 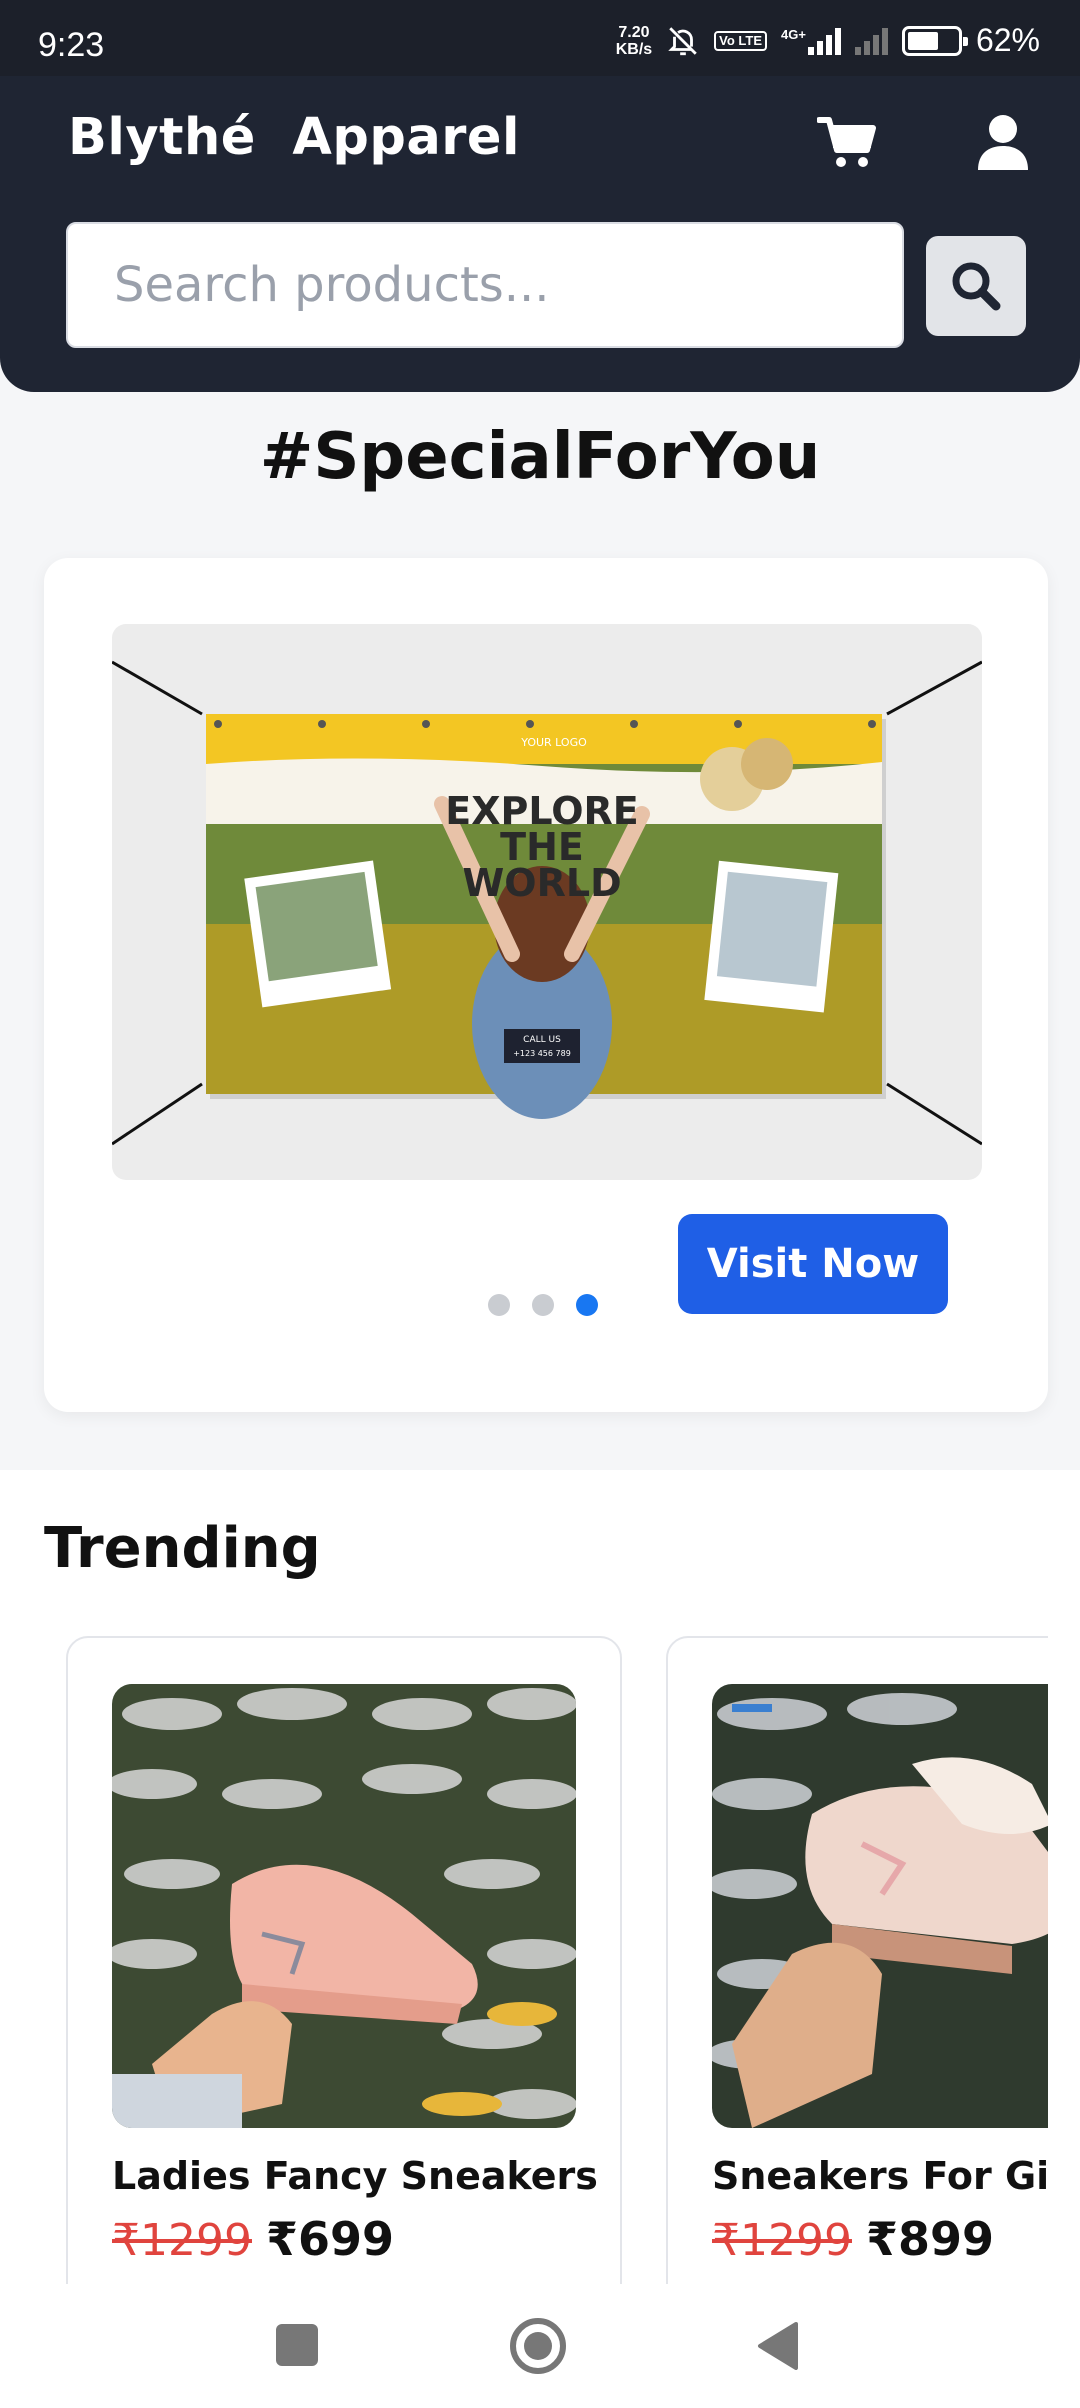 I want to click on carousel-dots, so click(x=543, y=1305).